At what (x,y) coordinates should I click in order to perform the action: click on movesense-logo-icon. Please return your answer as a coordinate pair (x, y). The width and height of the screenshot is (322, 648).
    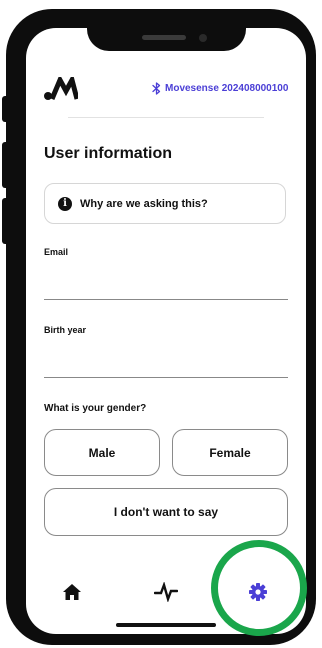
    Looking at the image, I should click on (61, 88).